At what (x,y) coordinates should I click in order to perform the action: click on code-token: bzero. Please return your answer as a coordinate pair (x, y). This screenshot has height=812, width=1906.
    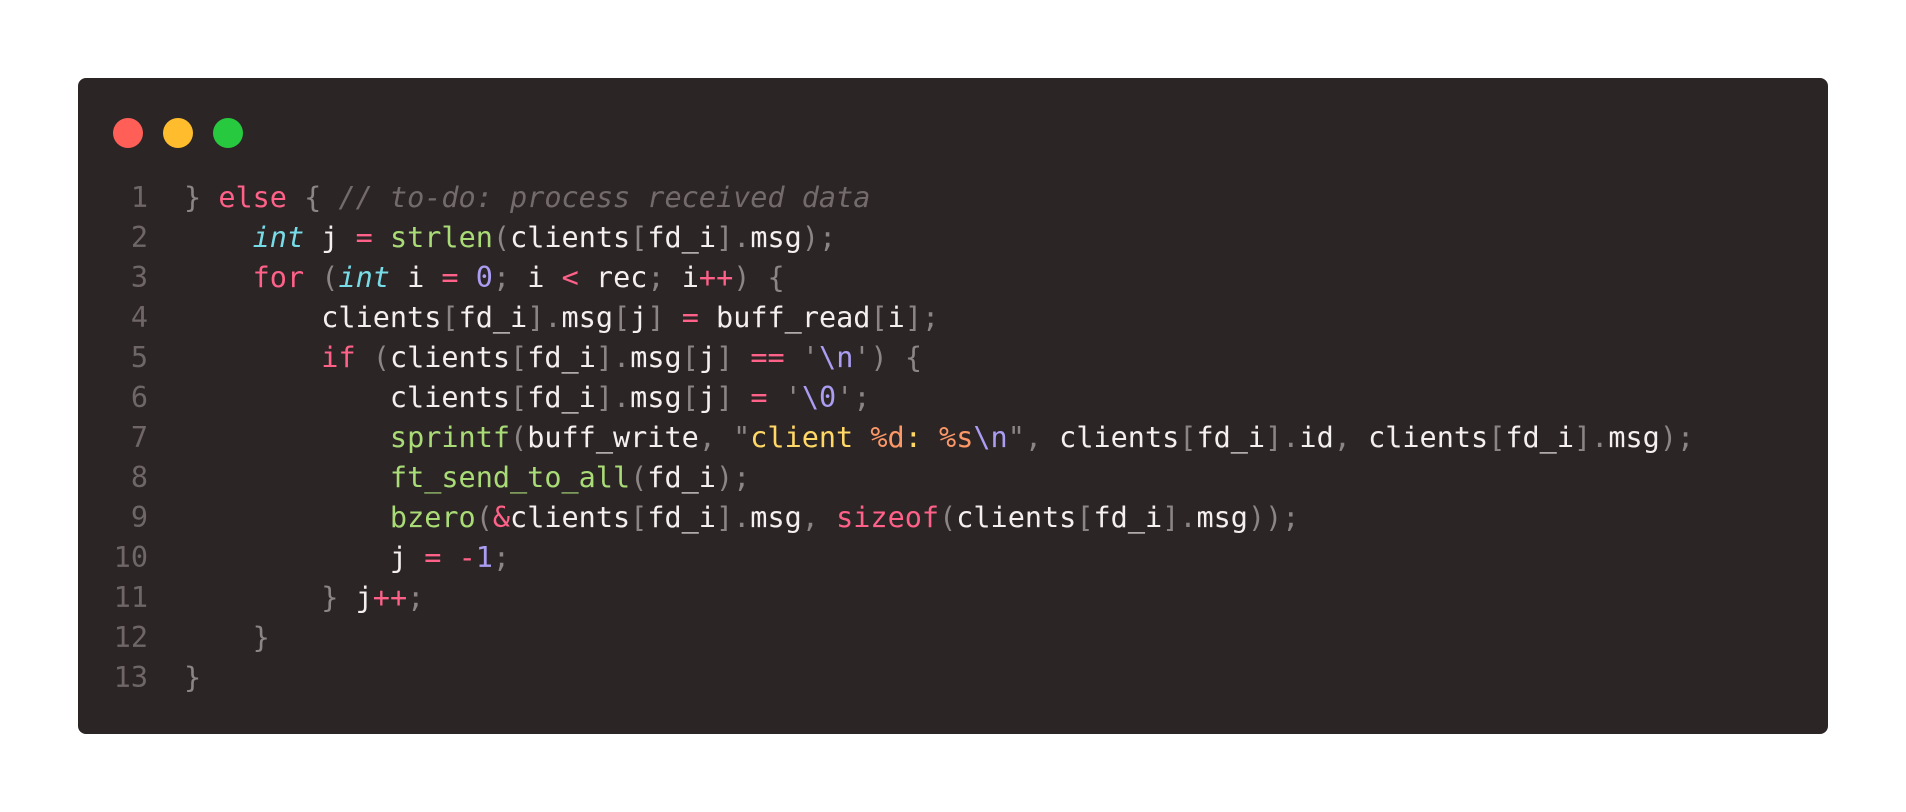
    Looking at the image, I should click on (432, 517).